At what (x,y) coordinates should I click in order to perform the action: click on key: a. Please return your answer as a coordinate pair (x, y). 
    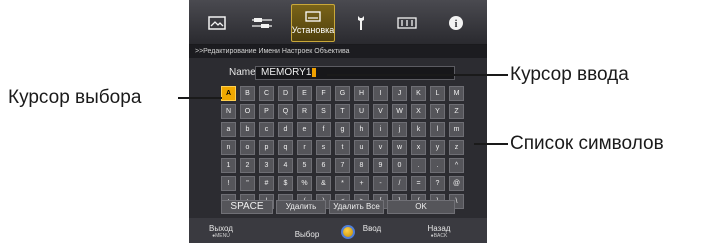
    Looking at the image, I should click on (228, 129).